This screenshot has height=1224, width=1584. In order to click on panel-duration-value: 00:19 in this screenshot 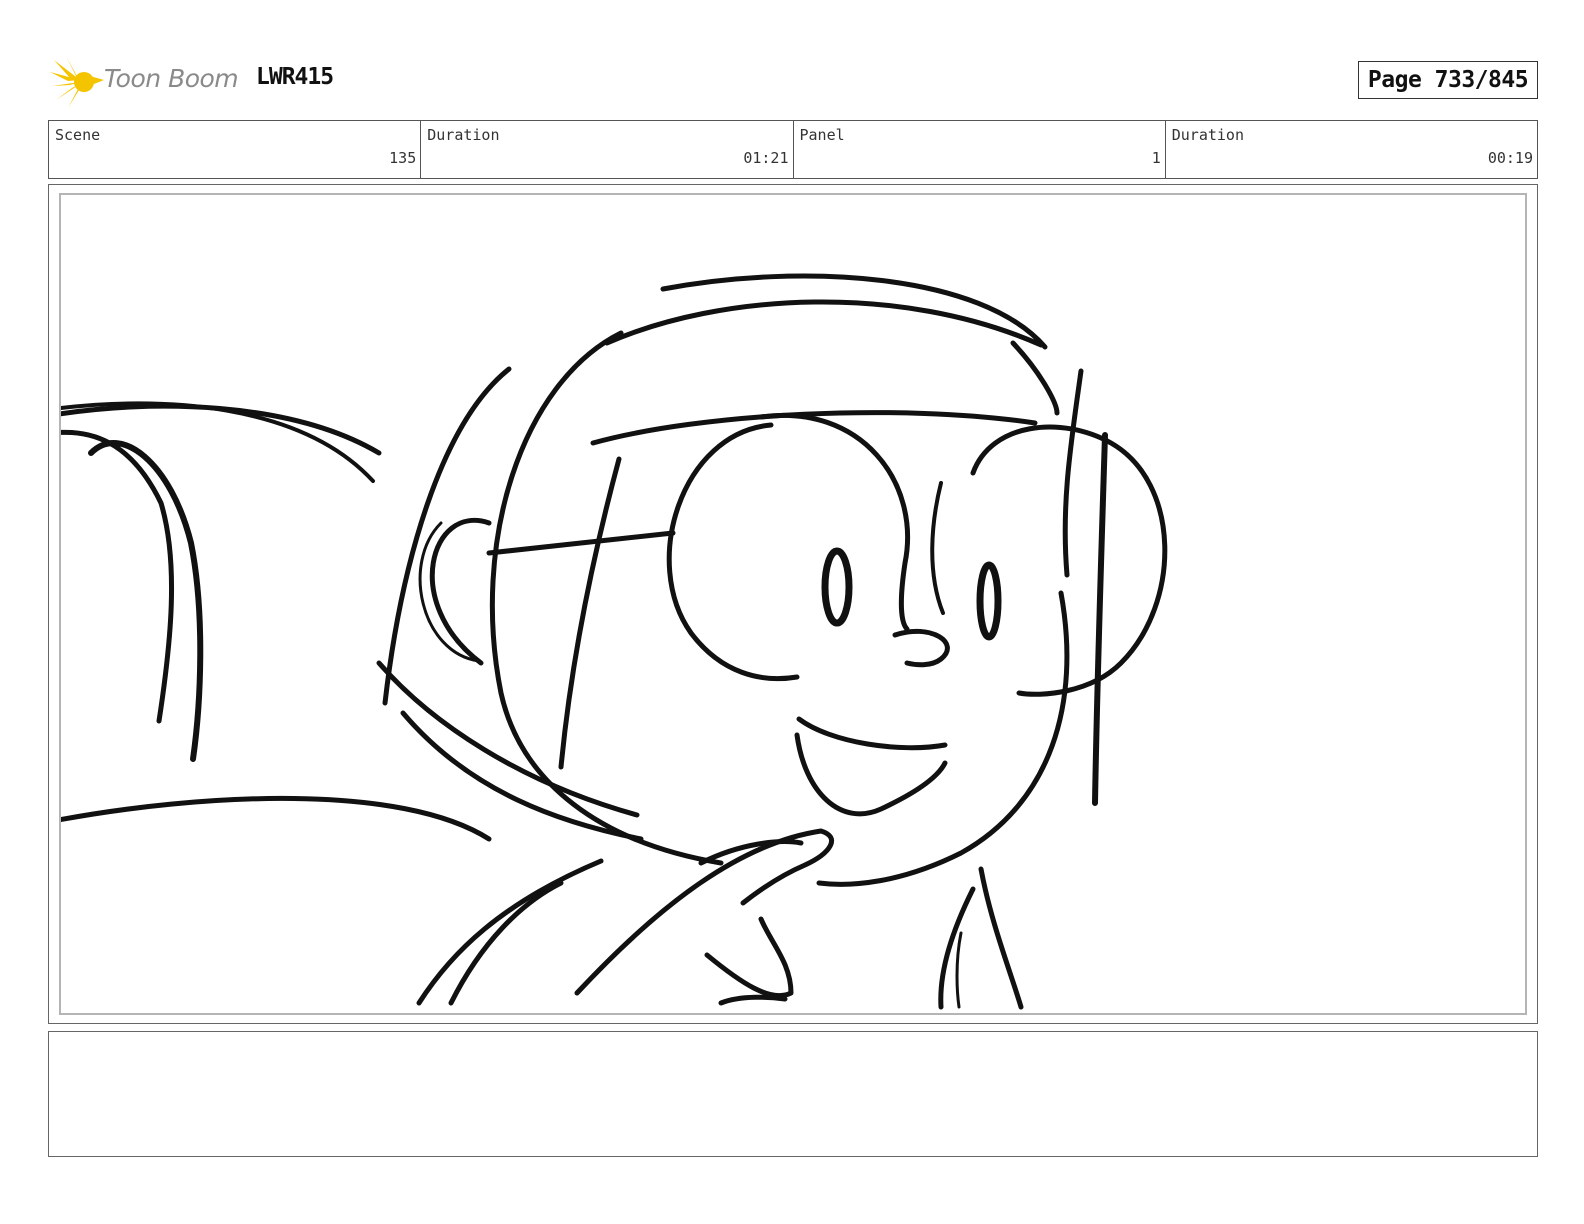, I will do `click(1510, 158)`.